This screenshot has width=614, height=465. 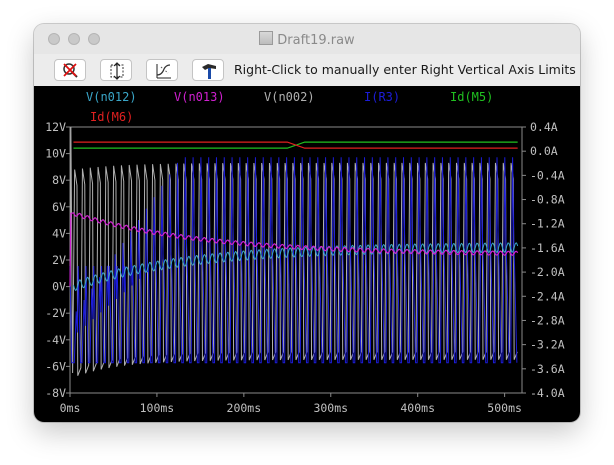 I want to click on left-tick-label: 8V, so click(x=59, y=180).